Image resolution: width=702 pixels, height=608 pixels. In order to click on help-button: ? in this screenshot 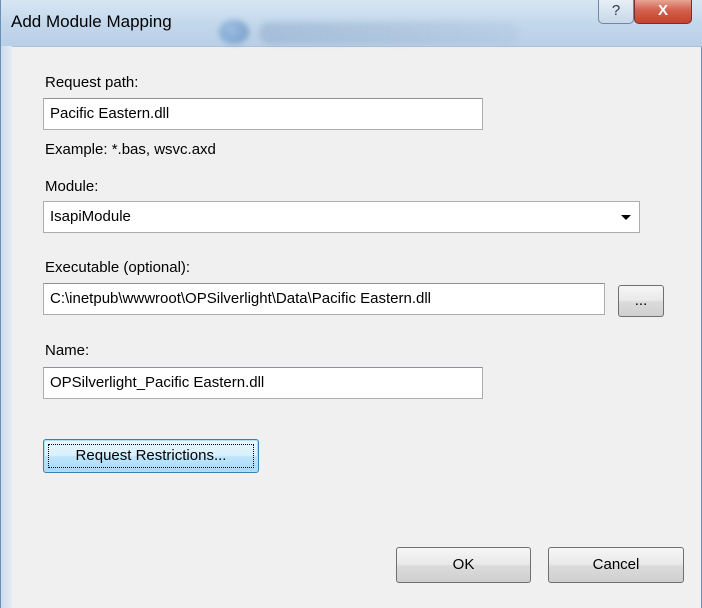, I will do `click(616, 12)`.